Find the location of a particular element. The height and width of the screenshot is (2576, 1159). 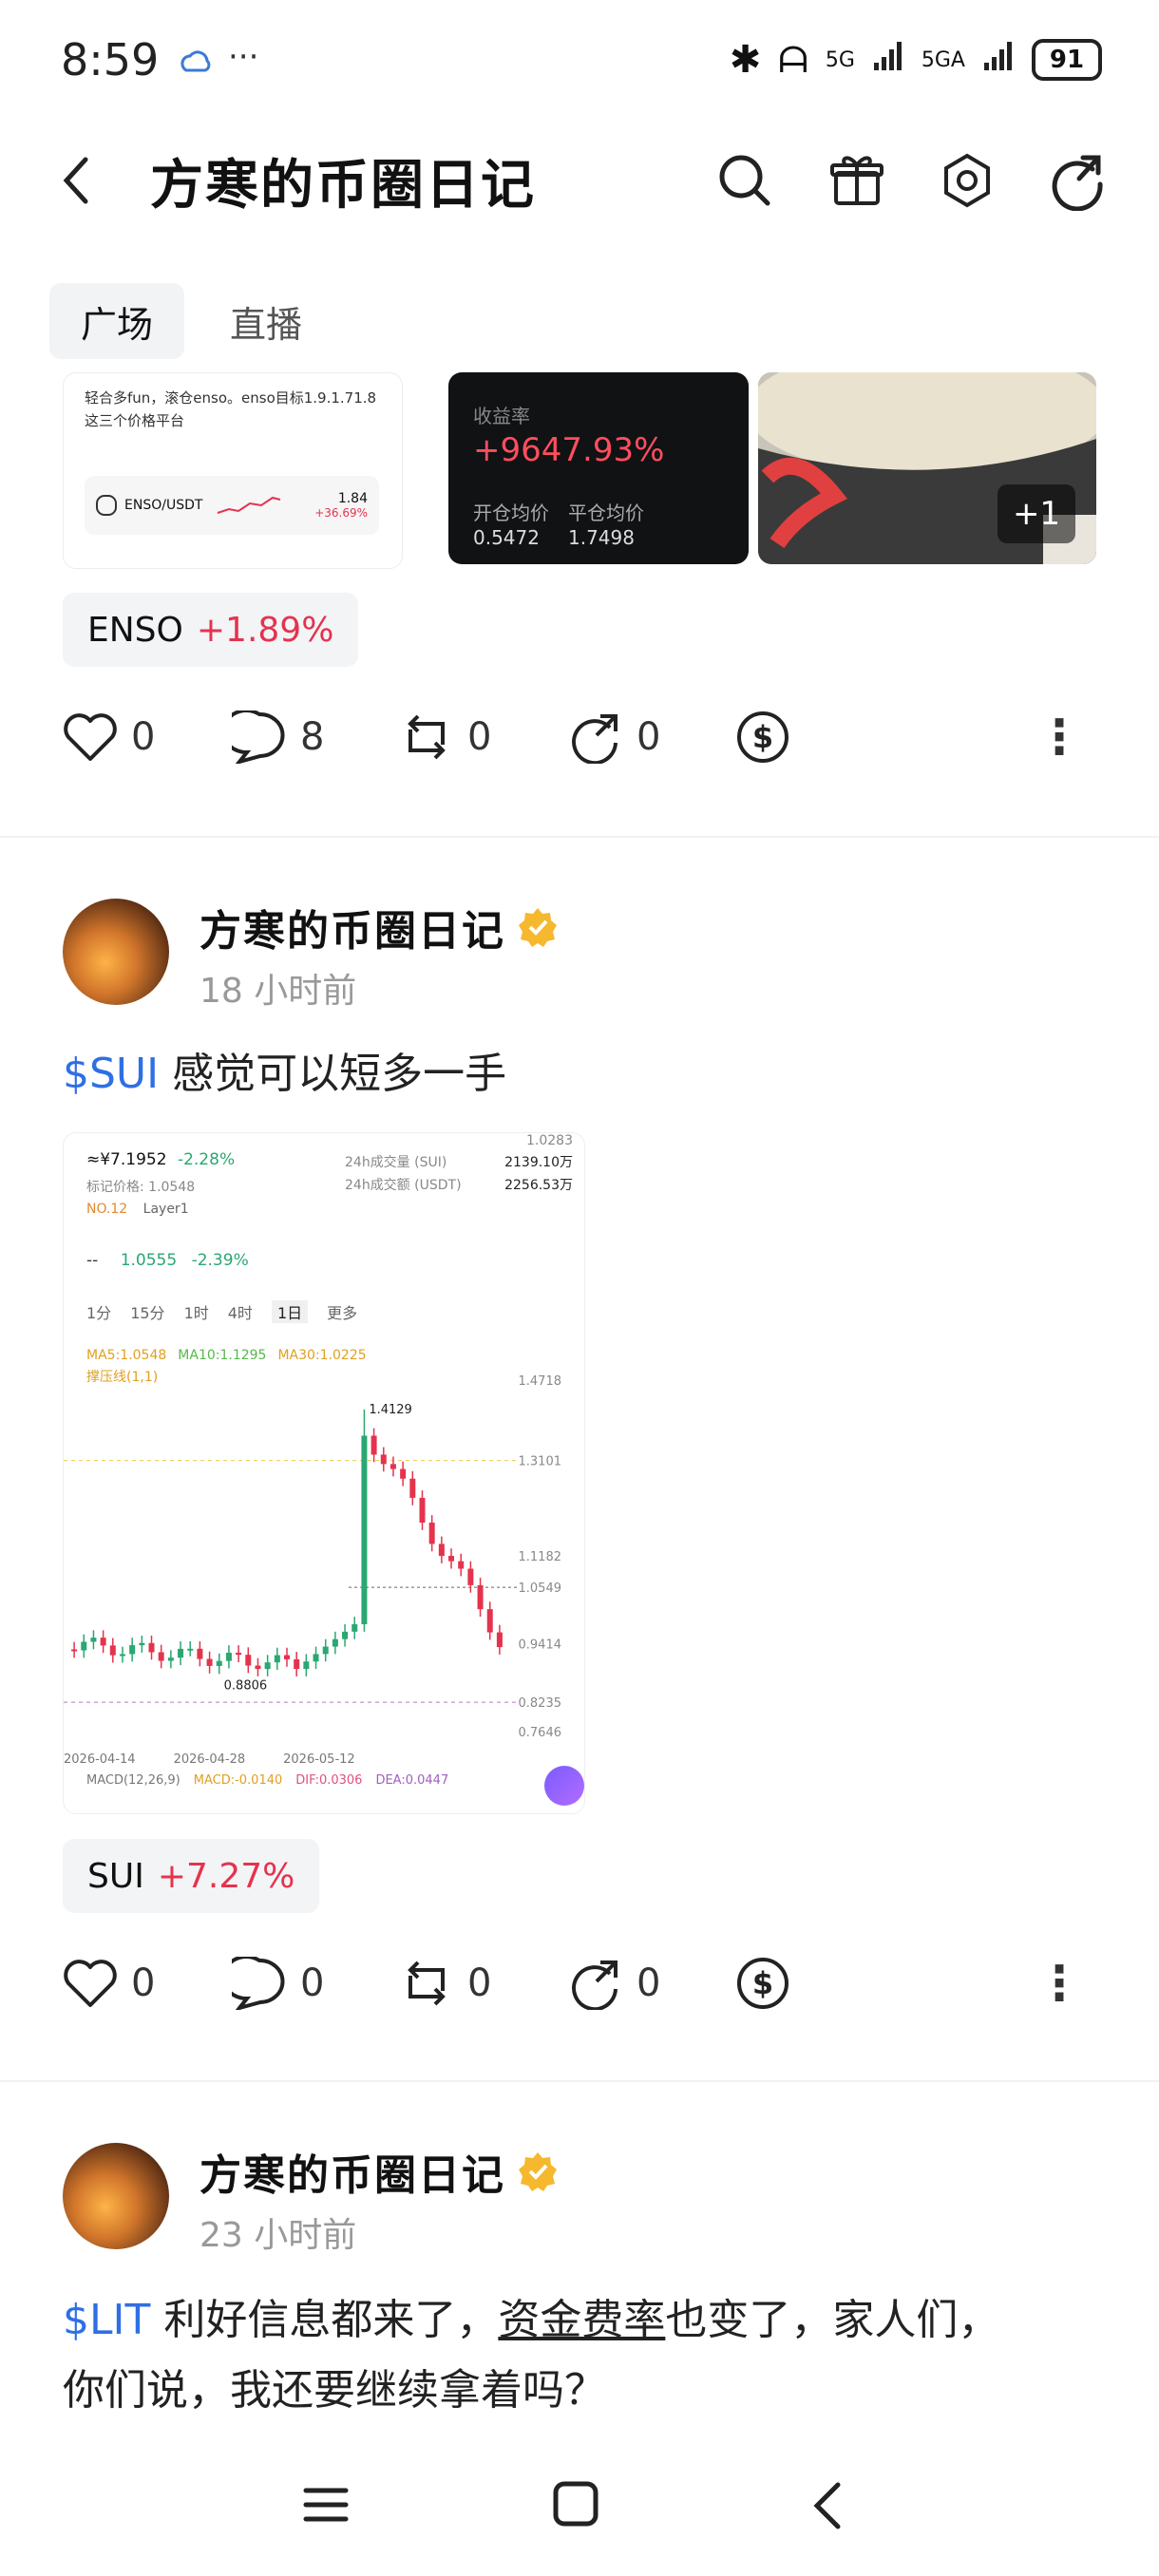

ticker-chip: ENSO +1.89% is located at coordinates (211, 630).